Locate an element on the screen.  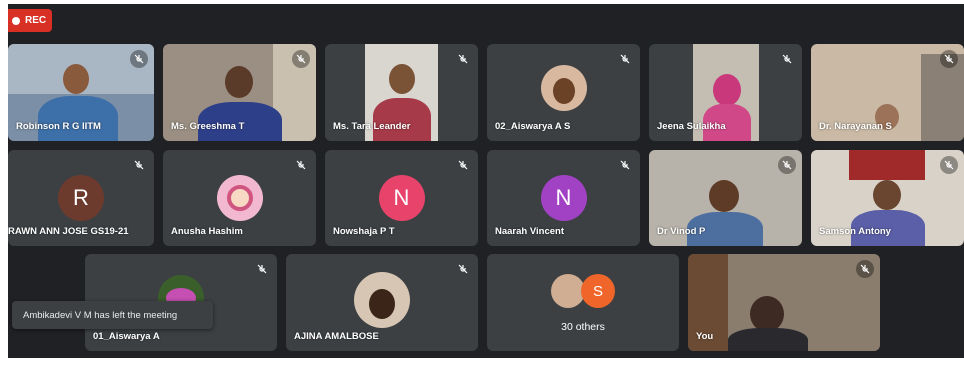
participant-name: Jeena Sulaikha is located at coordinates (691, 126).